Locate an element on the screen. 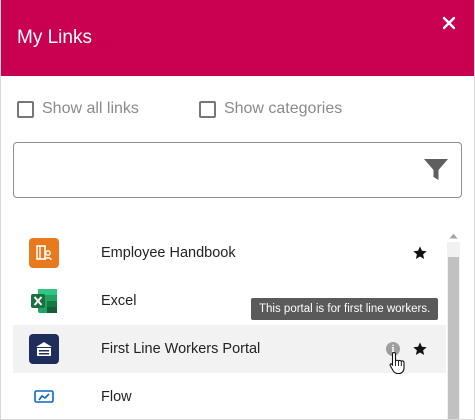  scroll-track is located at coordinates (453, 330).